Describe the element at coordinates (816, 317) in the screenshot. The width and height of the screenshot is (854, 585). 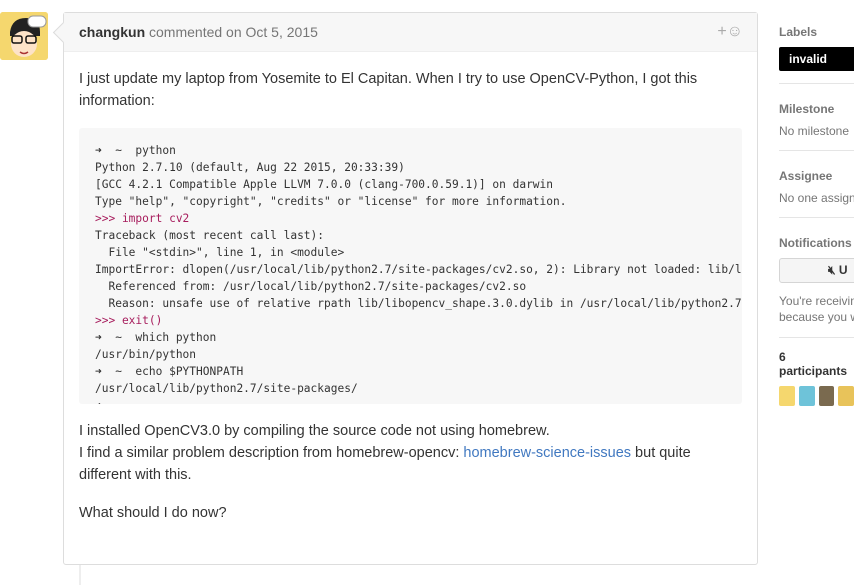
I see `notif-text-2: because you w` at that location.